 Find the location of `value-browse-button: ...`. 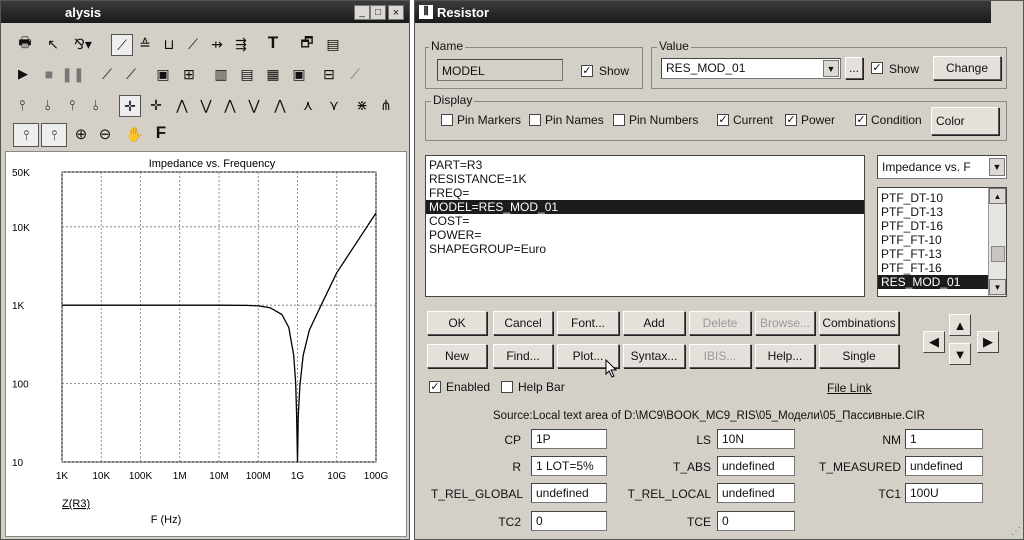

value-browse-button: ... is located at coordinates (854, 68).